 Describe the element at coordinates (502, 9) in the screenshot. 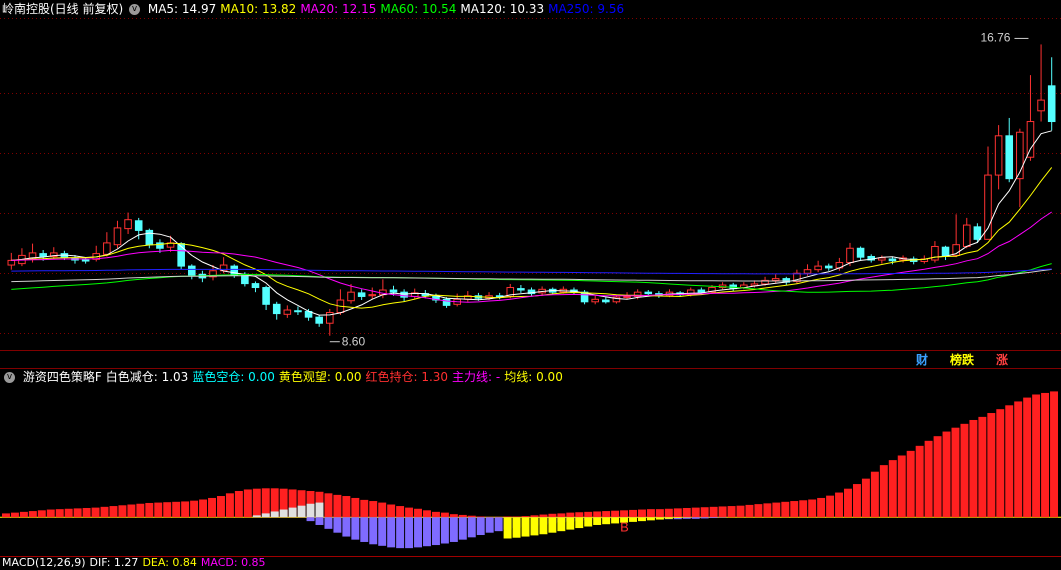

I see `ma-legend-item-4: MA120: 10.33` at that location.